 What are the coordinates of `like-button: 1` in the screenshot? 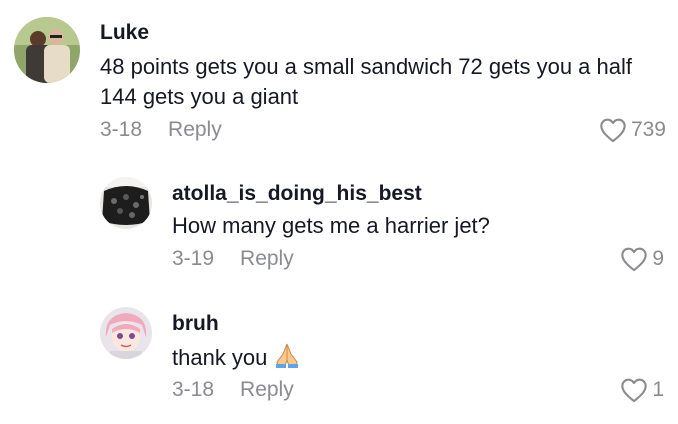 It's located at (642, 390).